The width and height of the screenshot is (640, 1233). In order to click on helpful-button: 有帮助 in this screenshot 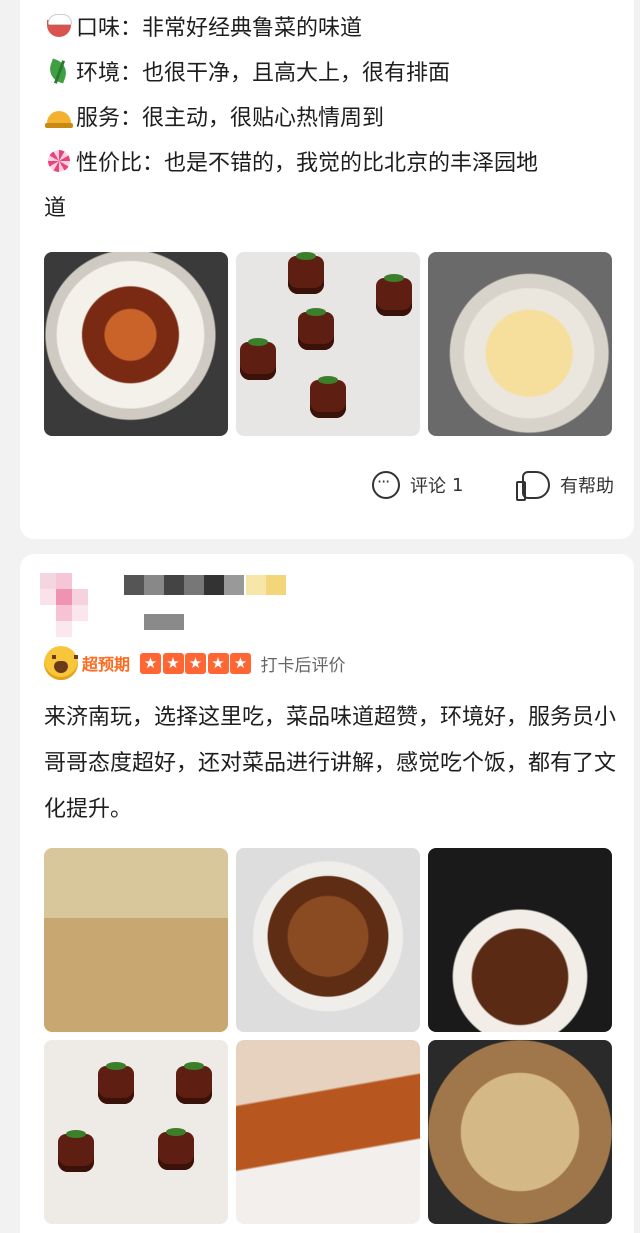, I will do `click(565, 485)`.